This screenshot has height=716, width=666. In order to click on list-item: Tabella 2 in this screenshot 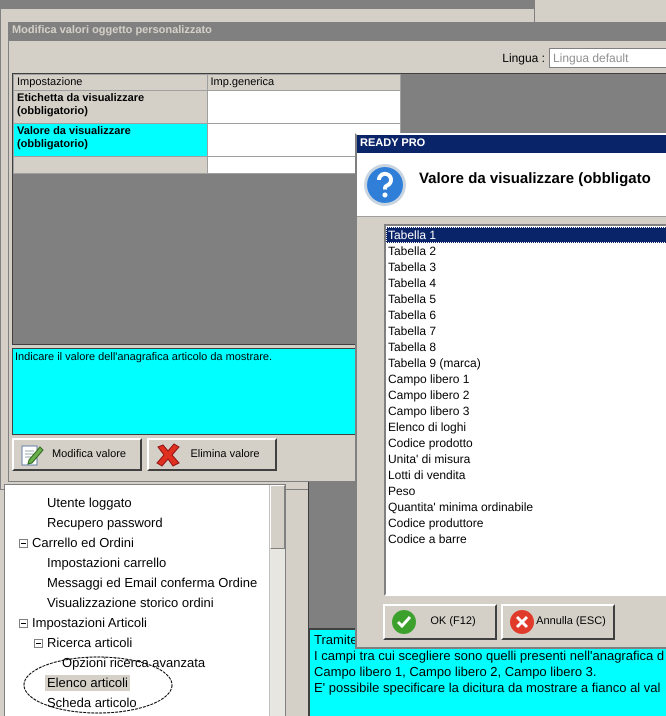, I will do `click(526, 251)`.